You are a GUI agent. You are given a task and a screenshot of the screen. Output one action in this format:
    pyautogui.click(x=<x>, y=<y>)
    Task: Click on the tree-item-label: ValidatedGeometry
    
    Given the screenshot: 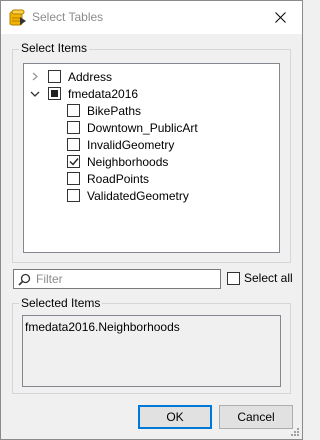 What is the action you would take?
    pyautogui.click(x=138, y=195)
    